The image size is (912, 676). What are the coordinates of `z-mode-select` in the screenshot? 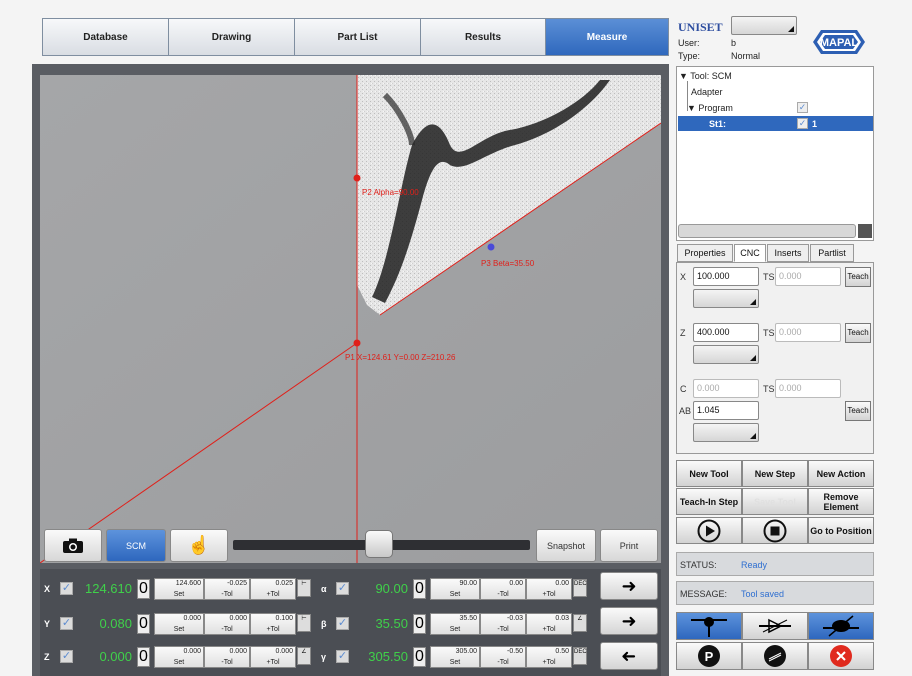 It's located at (726, 354).